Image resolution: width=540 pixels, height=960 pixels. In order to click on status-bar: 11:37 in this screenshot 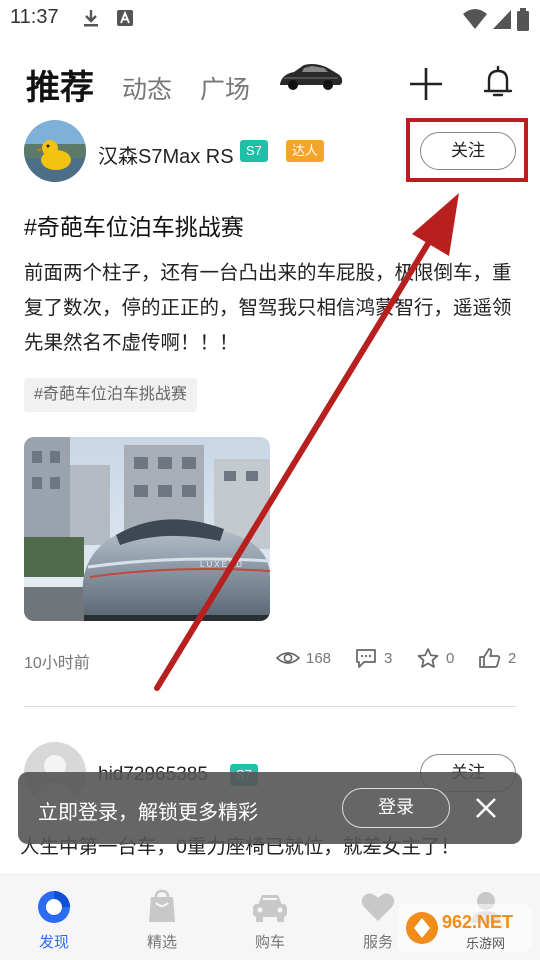, I will do `click(270, 18)`.